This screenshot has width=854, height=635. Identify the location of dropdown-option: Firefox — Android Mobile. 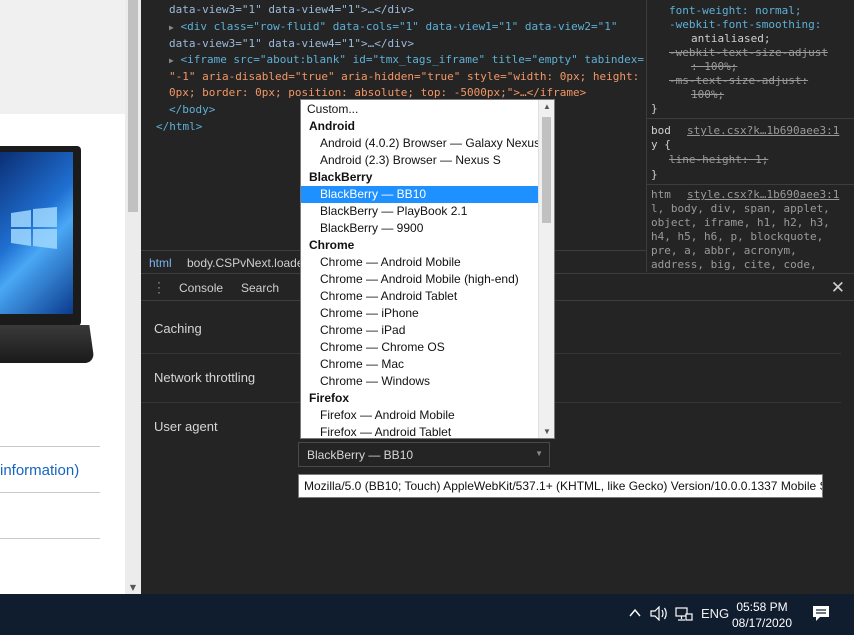
(420, 415).